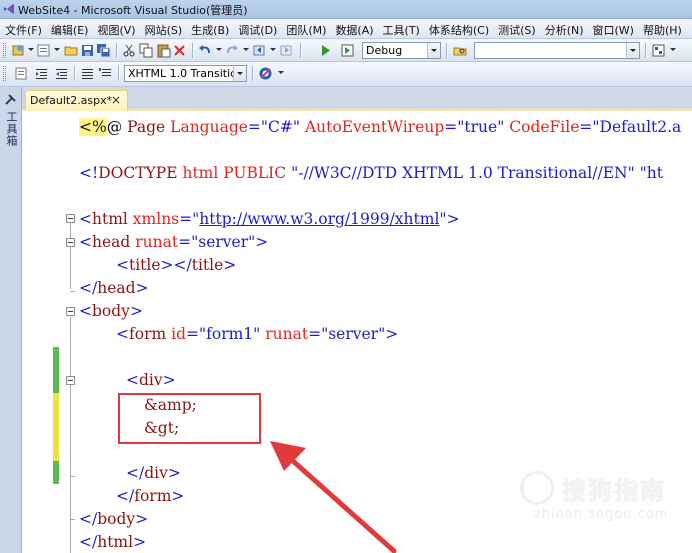  Describe the element at coordinates (113, 519) in the screenshot. I see `code-line-body-close: </body>` at that location.